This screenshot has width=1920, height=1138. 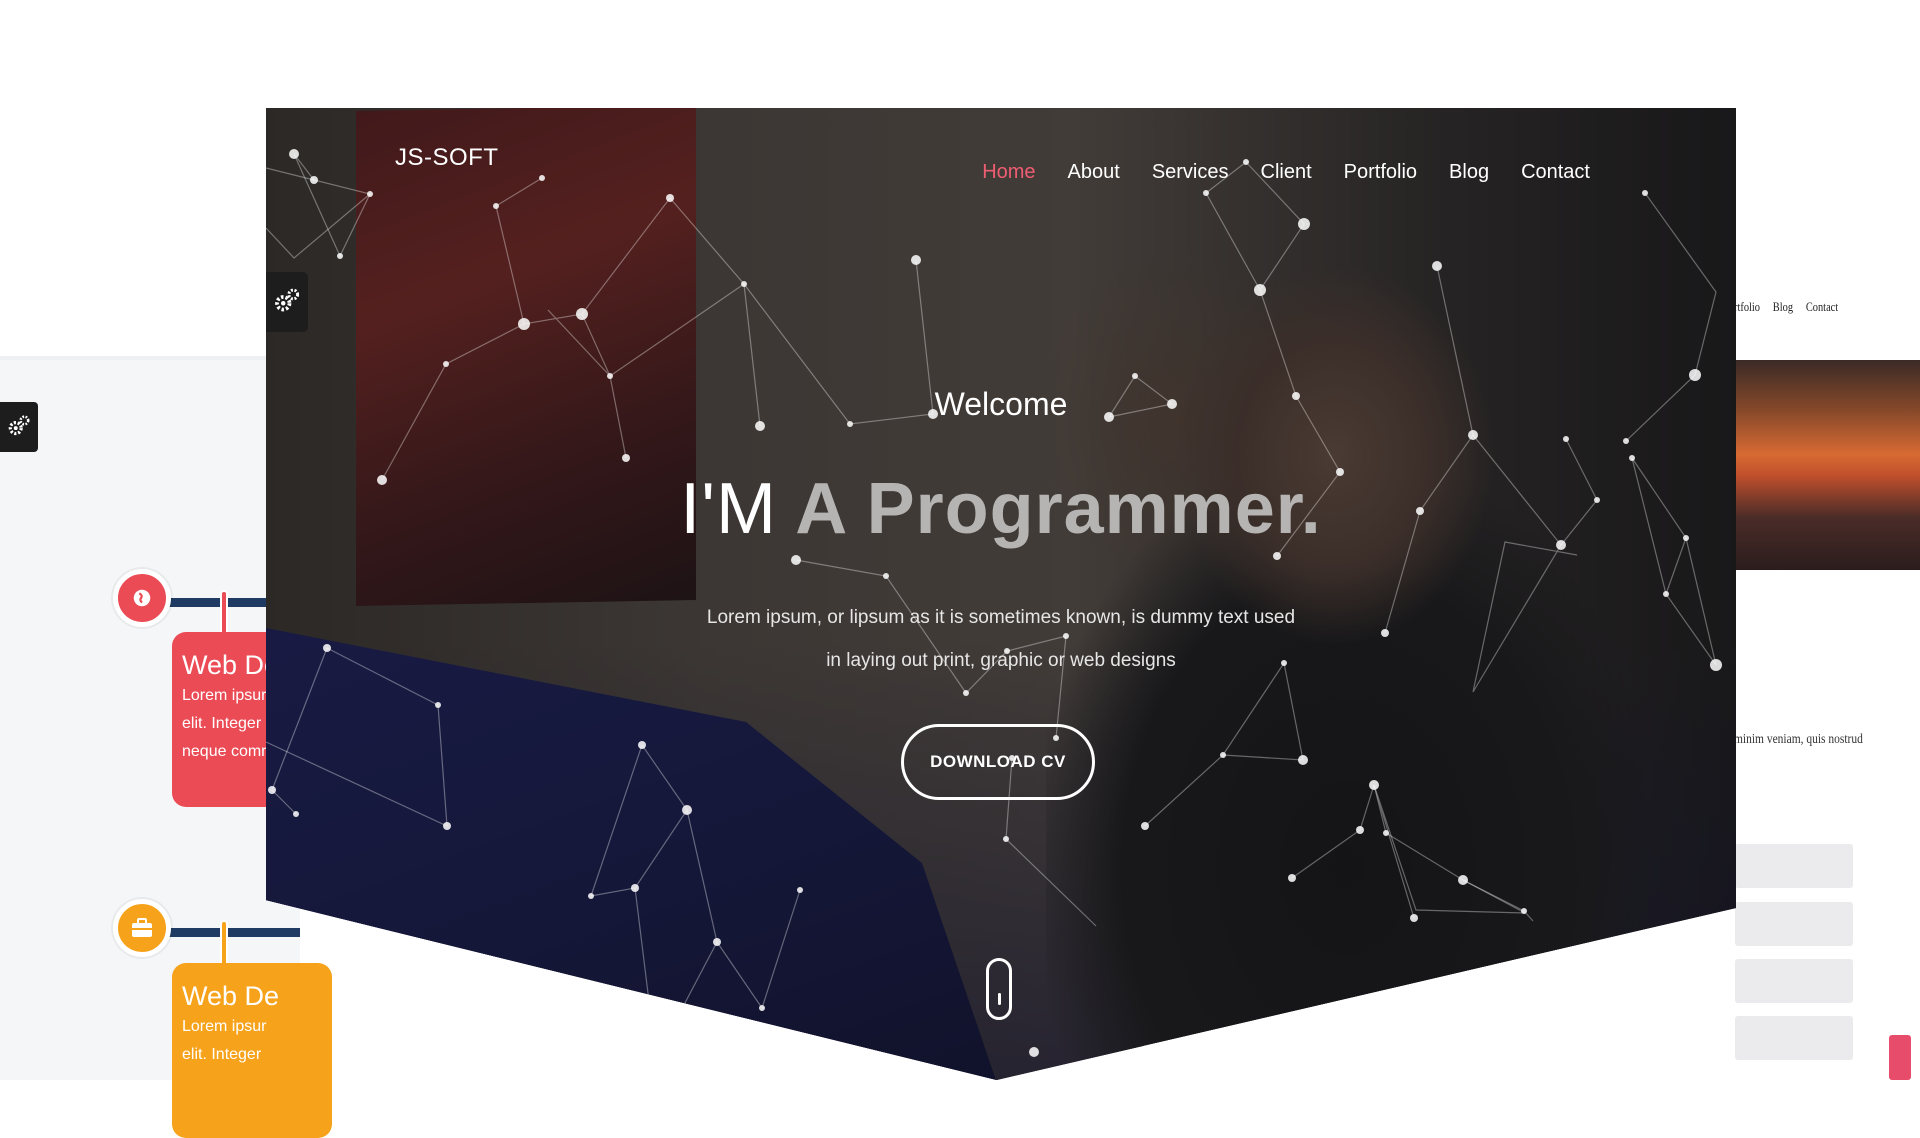 I want to click on settings-button, so click(x=287, y=302).